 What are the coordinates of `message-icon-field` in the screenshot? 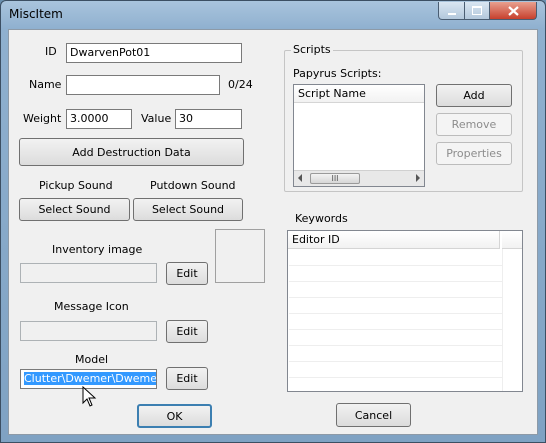 It's located at (88, 331).